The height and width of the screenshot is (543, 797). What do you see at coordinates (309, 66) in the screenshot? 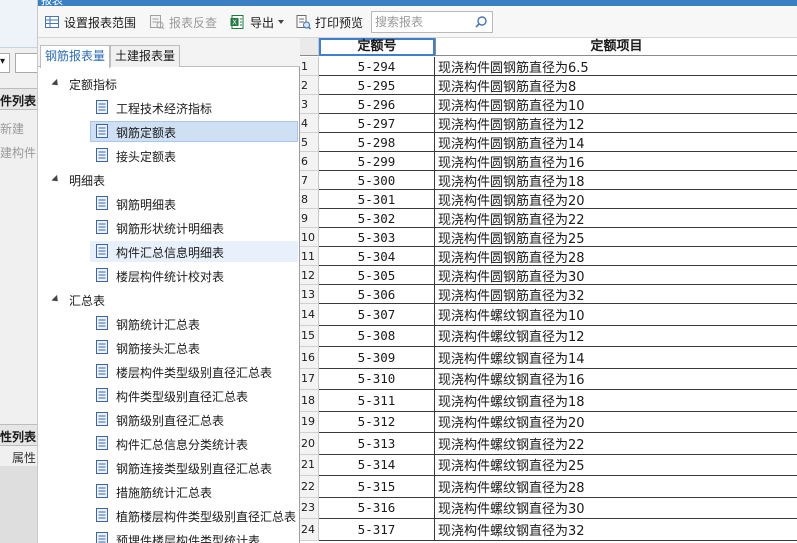
I see `row-number: 1` at bounding box center [309, 66].